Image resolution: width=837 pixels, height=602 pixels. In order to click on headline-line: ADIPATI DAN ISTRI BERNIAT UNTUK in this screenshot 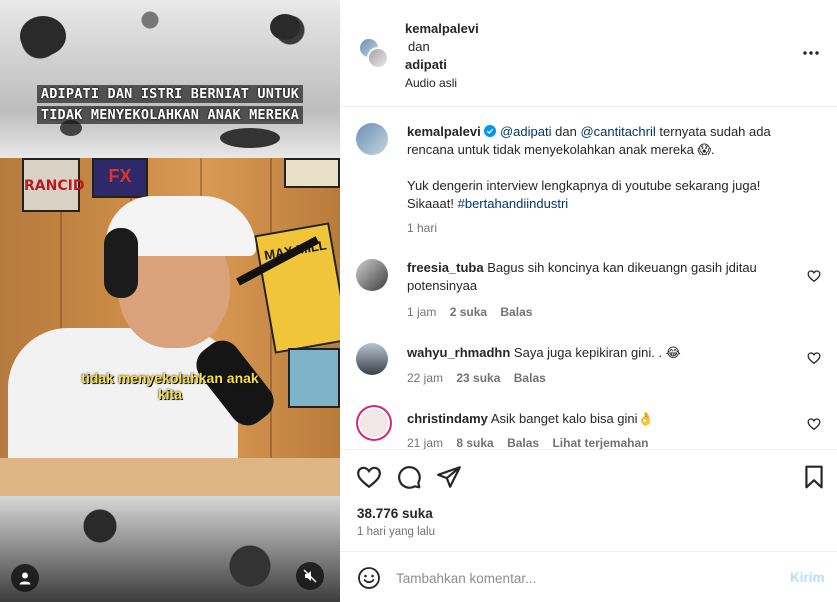, I will do `click(170, 94)`.